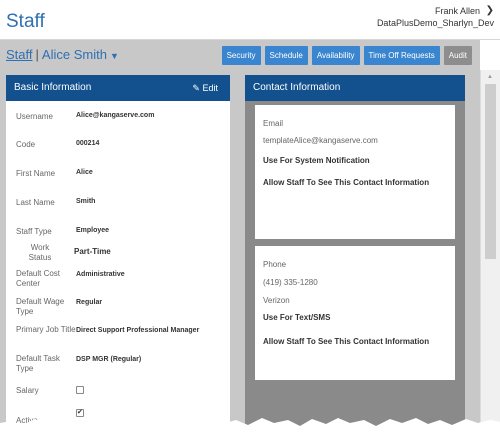  I want to click on edit-icon: ✎, so click(196, 88).